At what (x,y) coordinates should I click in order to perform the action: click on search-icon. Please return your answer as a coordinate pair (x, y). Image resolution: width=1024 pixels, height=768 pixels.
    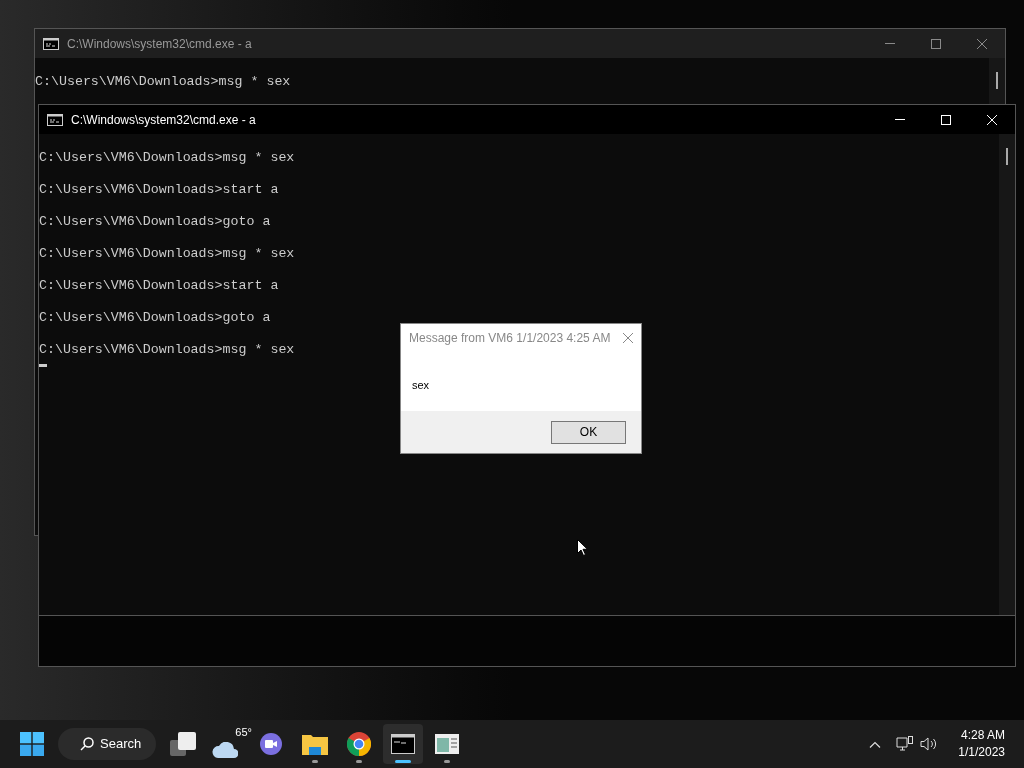
    Looking at the image, I should click on (87, 744).